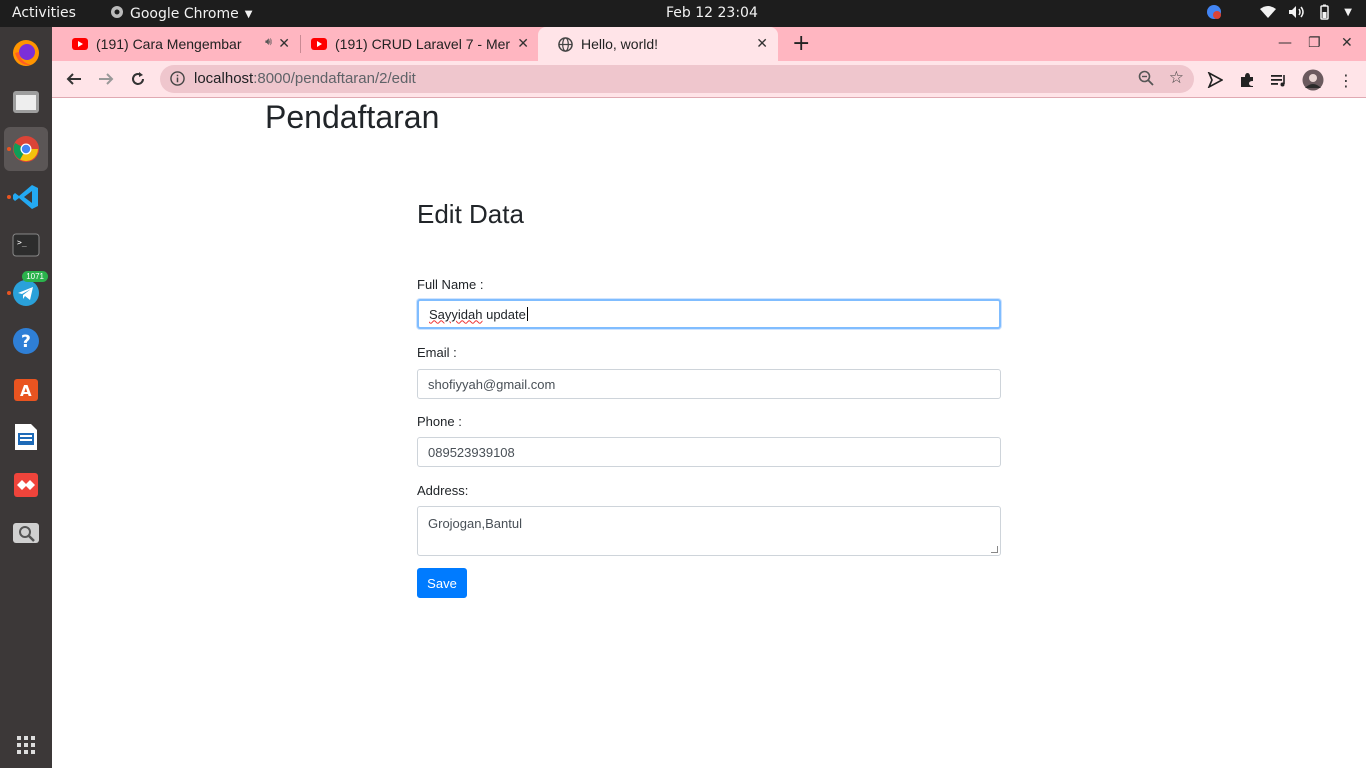 The image size is (1366, 768). What do you see at coordinates (677, 79) in the screenshot?
I see `address-bar: localhost:8000/pendaftaran/2/edit ☆` at bounding box center [677, 79].